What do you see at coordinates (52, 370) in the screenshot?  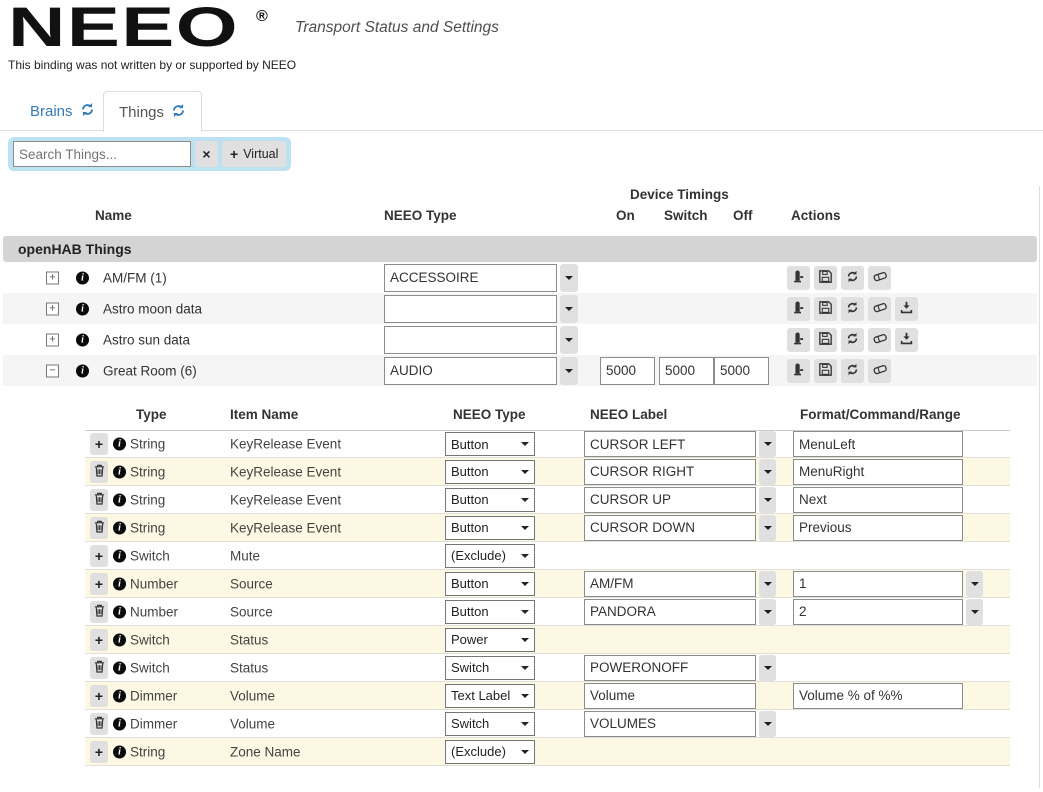 I see `minus-box-icon: −` at bounding box center [52, 370].